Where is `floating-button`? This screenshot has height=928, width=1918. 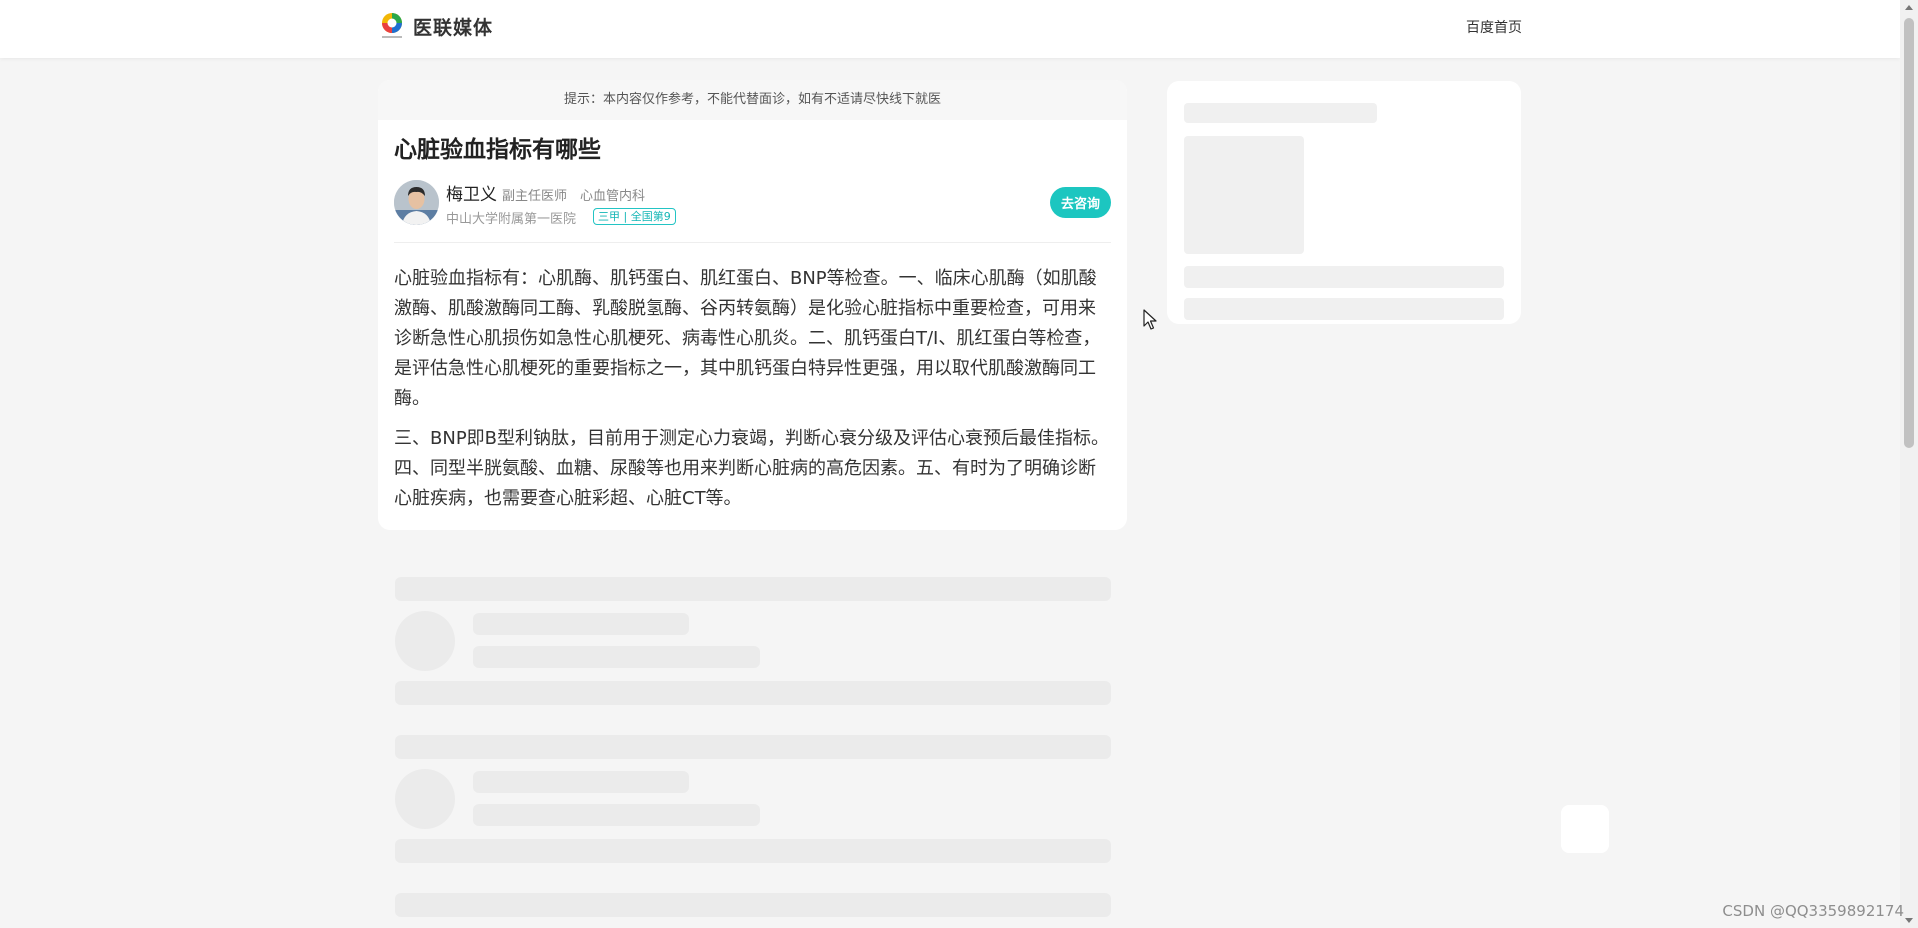 floating-button is located at coordinates (1585, 829).